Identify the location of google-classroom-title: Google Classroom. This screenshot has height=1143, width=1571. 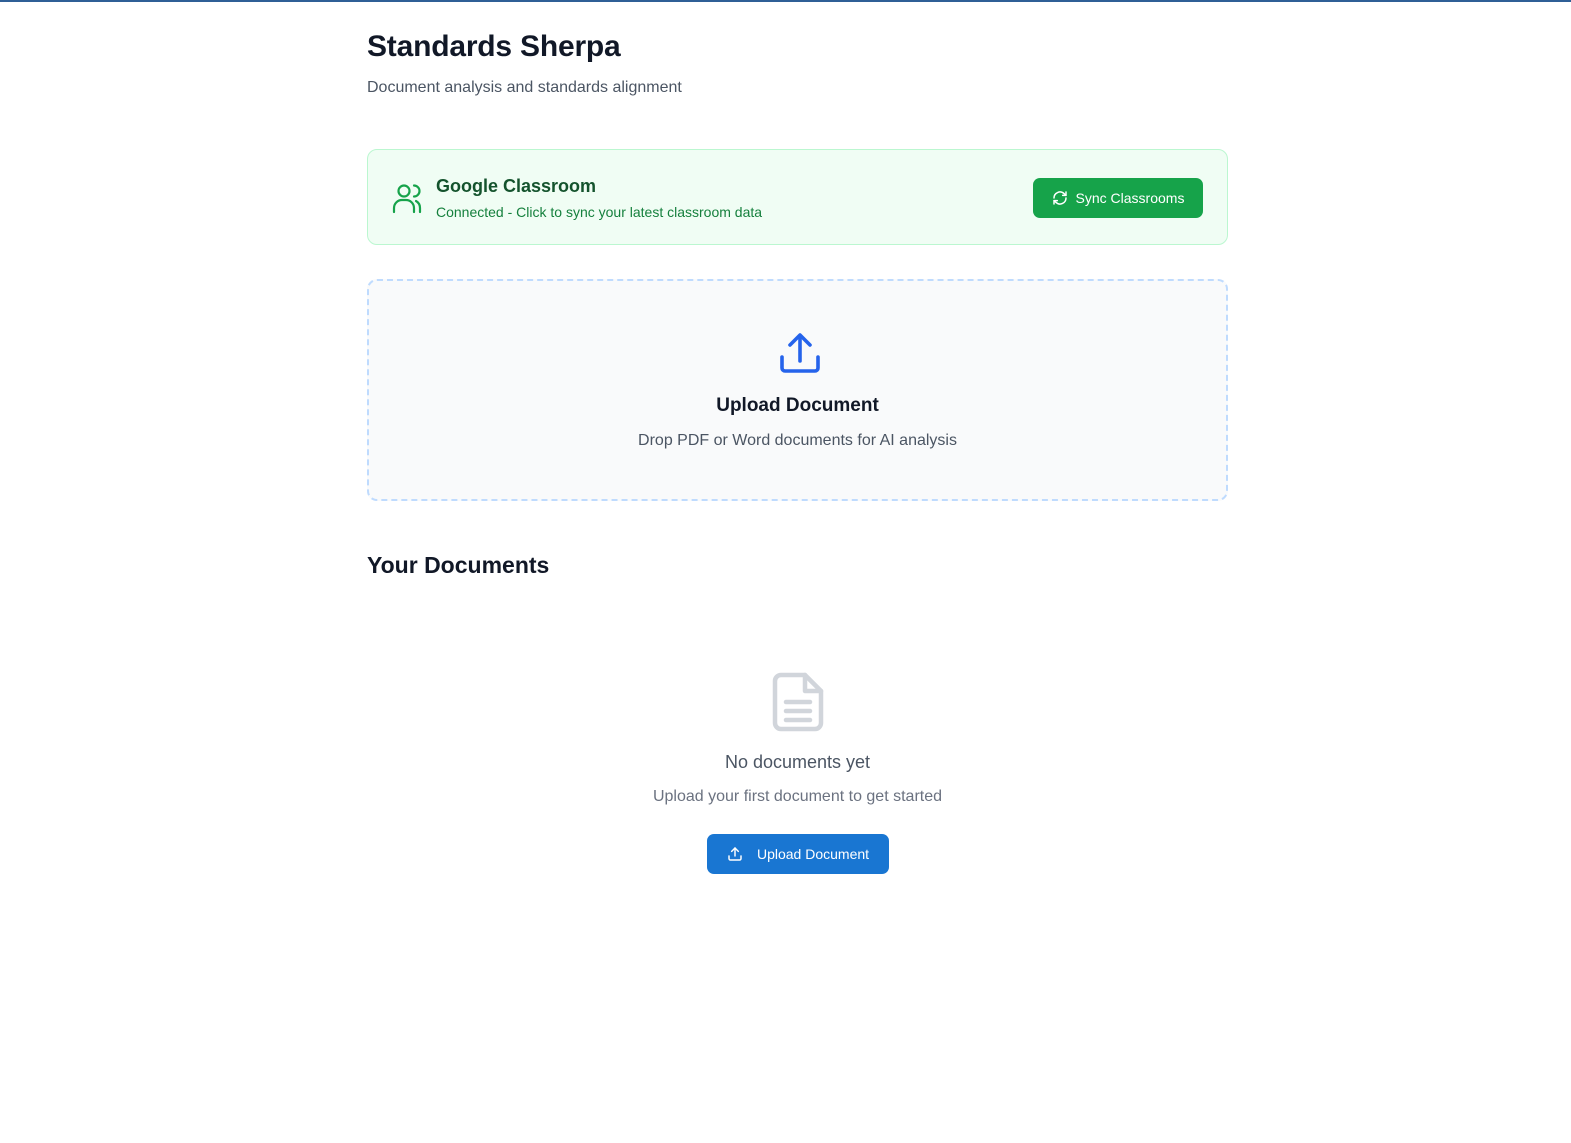
(516, 186).